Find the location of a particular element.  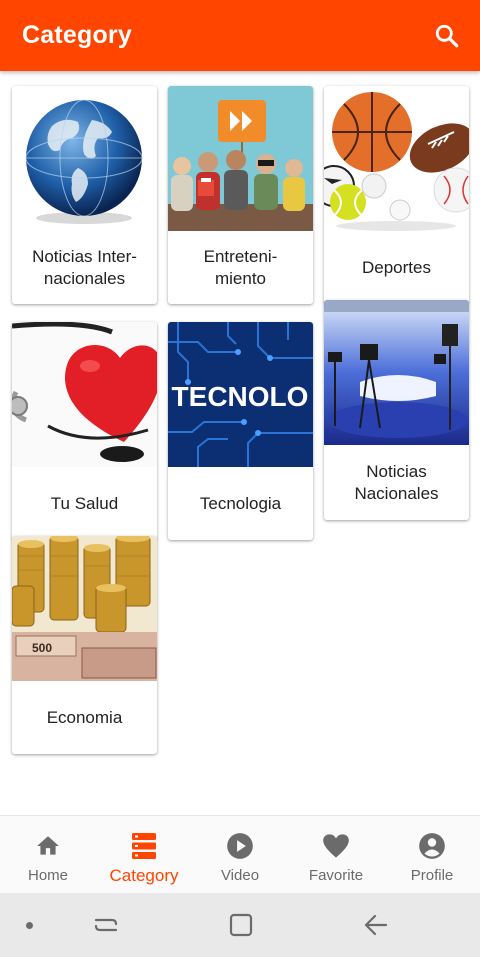

circuit-board-image: TECNOLO is located at coordinates (240, 394).